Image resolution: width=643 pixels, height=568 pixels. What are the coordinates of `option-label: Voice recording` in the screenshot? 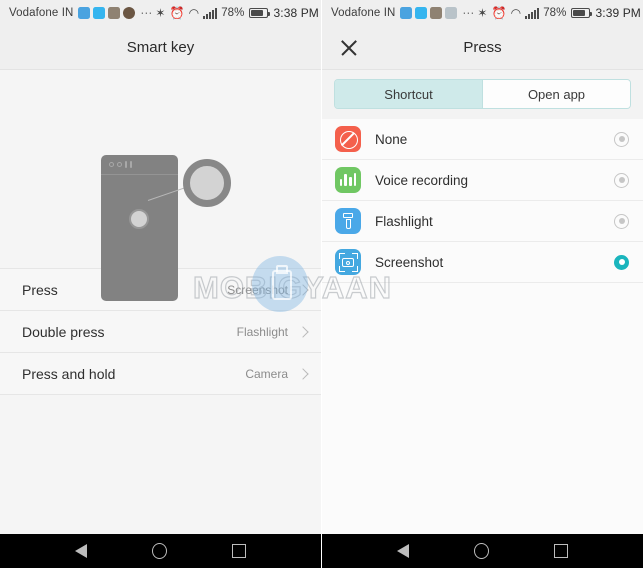 It's located at (422, 180).